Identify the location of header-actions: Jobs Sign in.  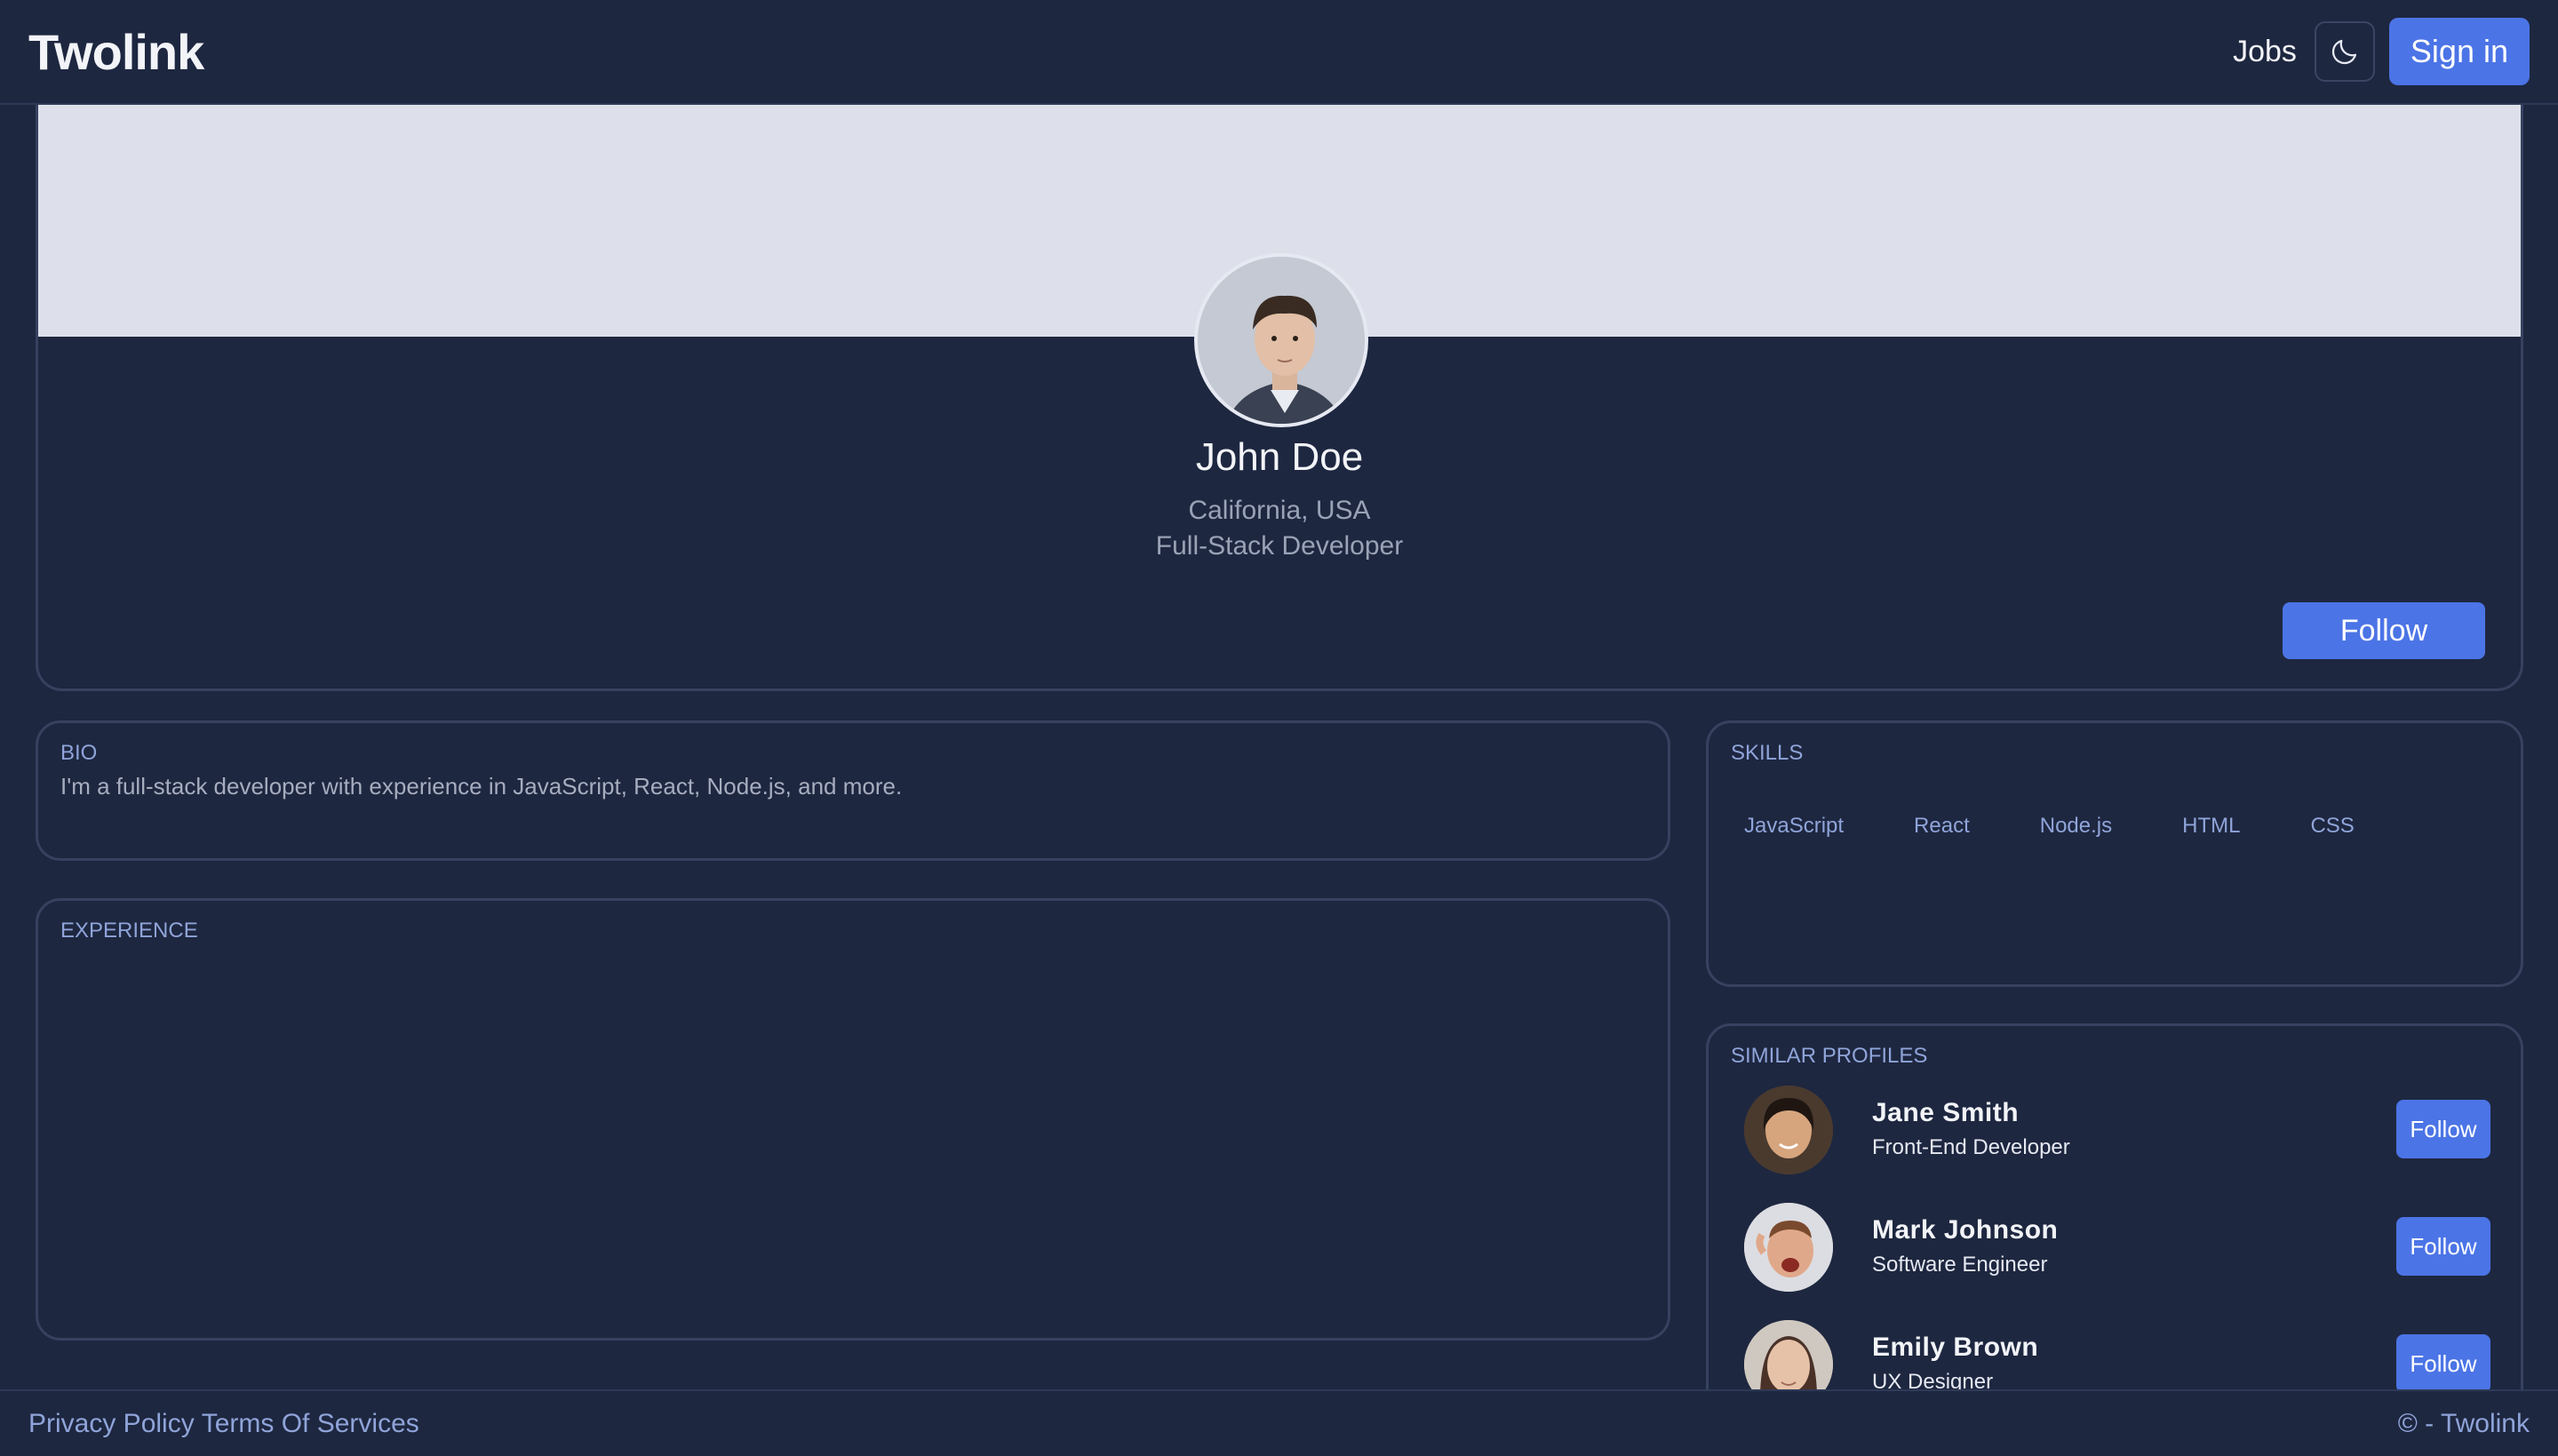
(2381, 51).